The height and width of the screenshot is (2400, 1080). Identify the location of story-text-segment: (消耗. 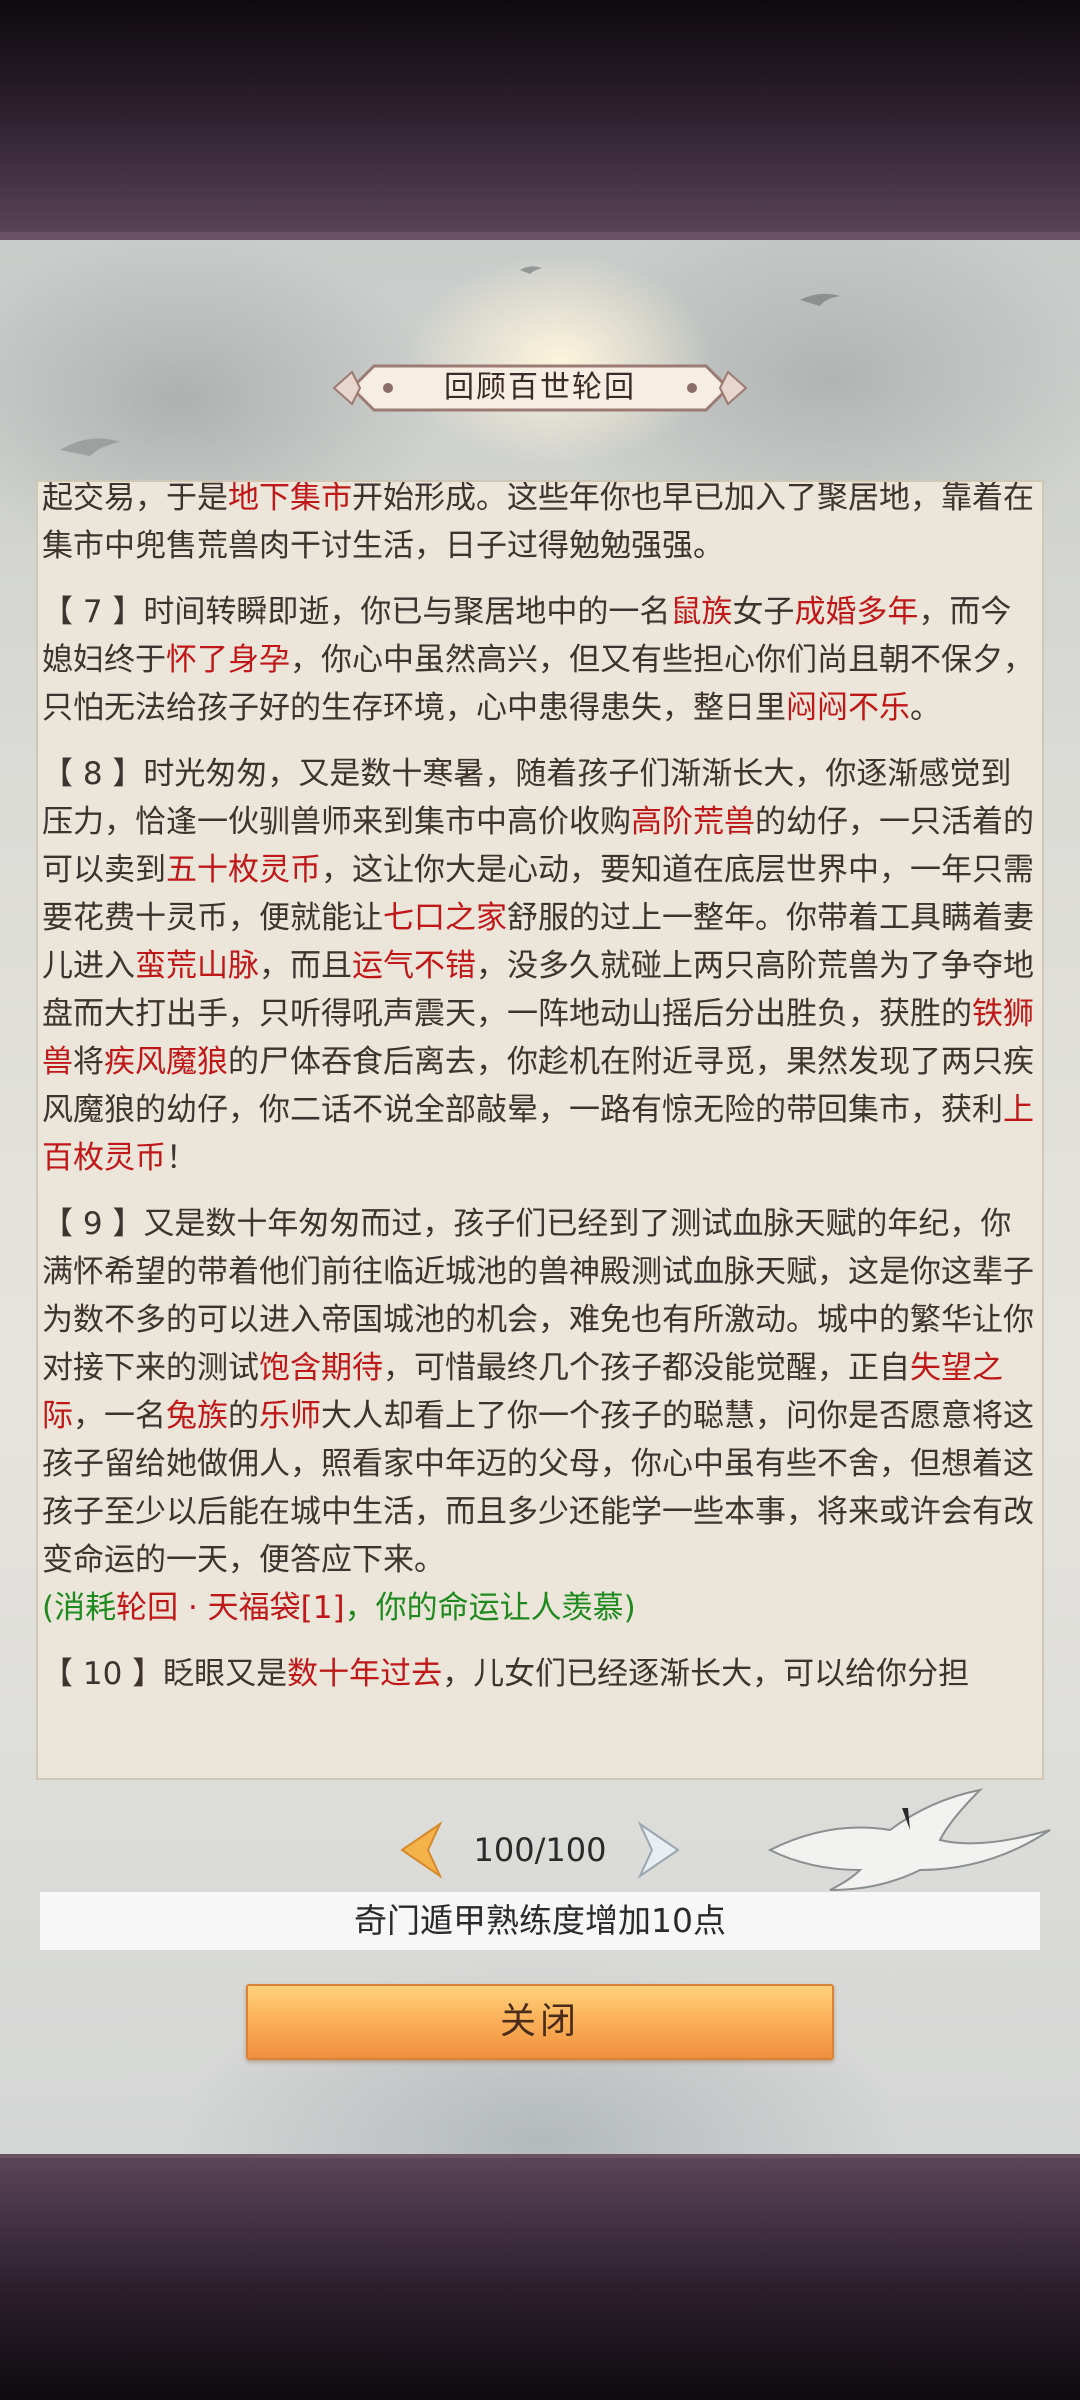
(79, 1608).